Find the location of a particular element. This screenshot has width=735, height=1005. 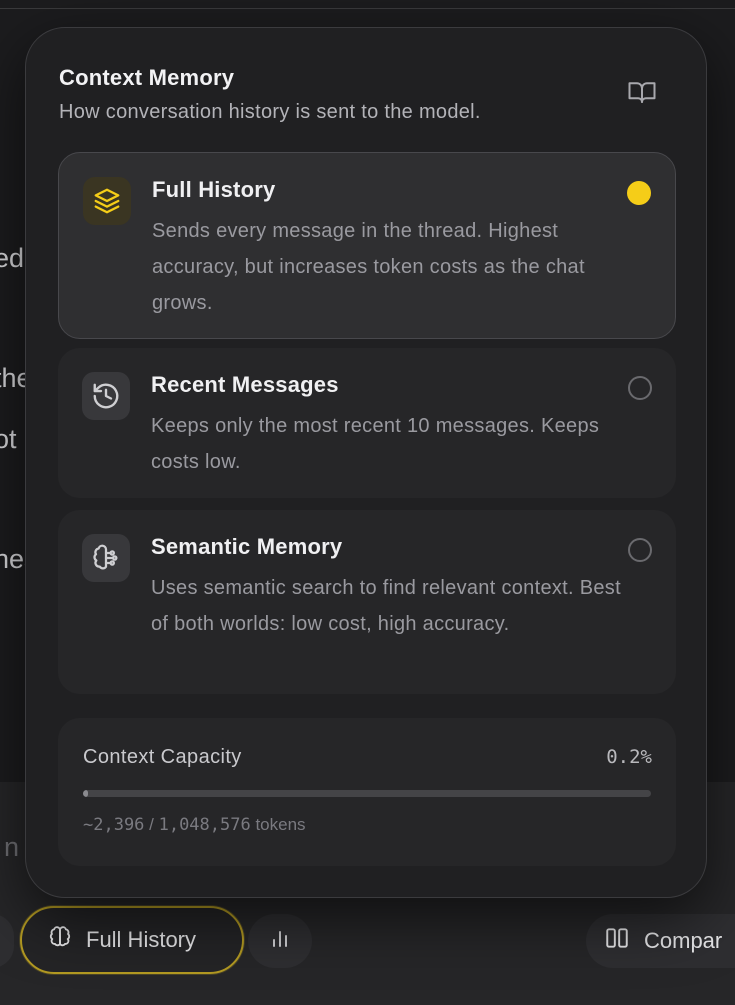

docs-button is located at coordinates (642, 94).